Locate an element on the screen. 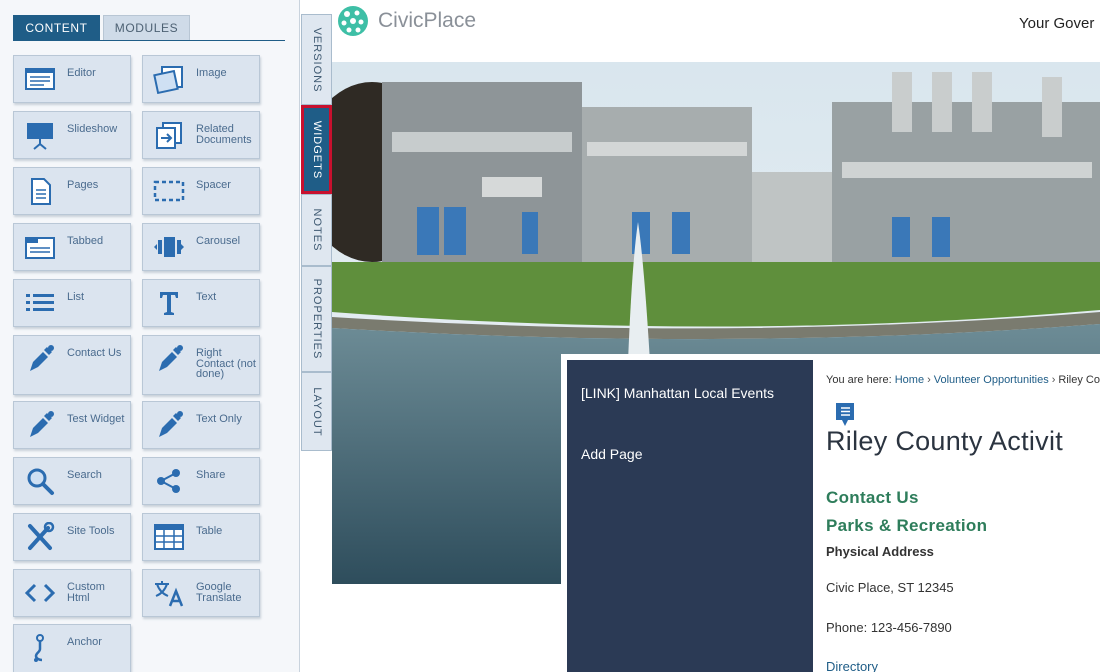 Image resolution: width=1100 pixels, height=672 pixels. widget-label: Test Widget is located at coordinates (96, 419).